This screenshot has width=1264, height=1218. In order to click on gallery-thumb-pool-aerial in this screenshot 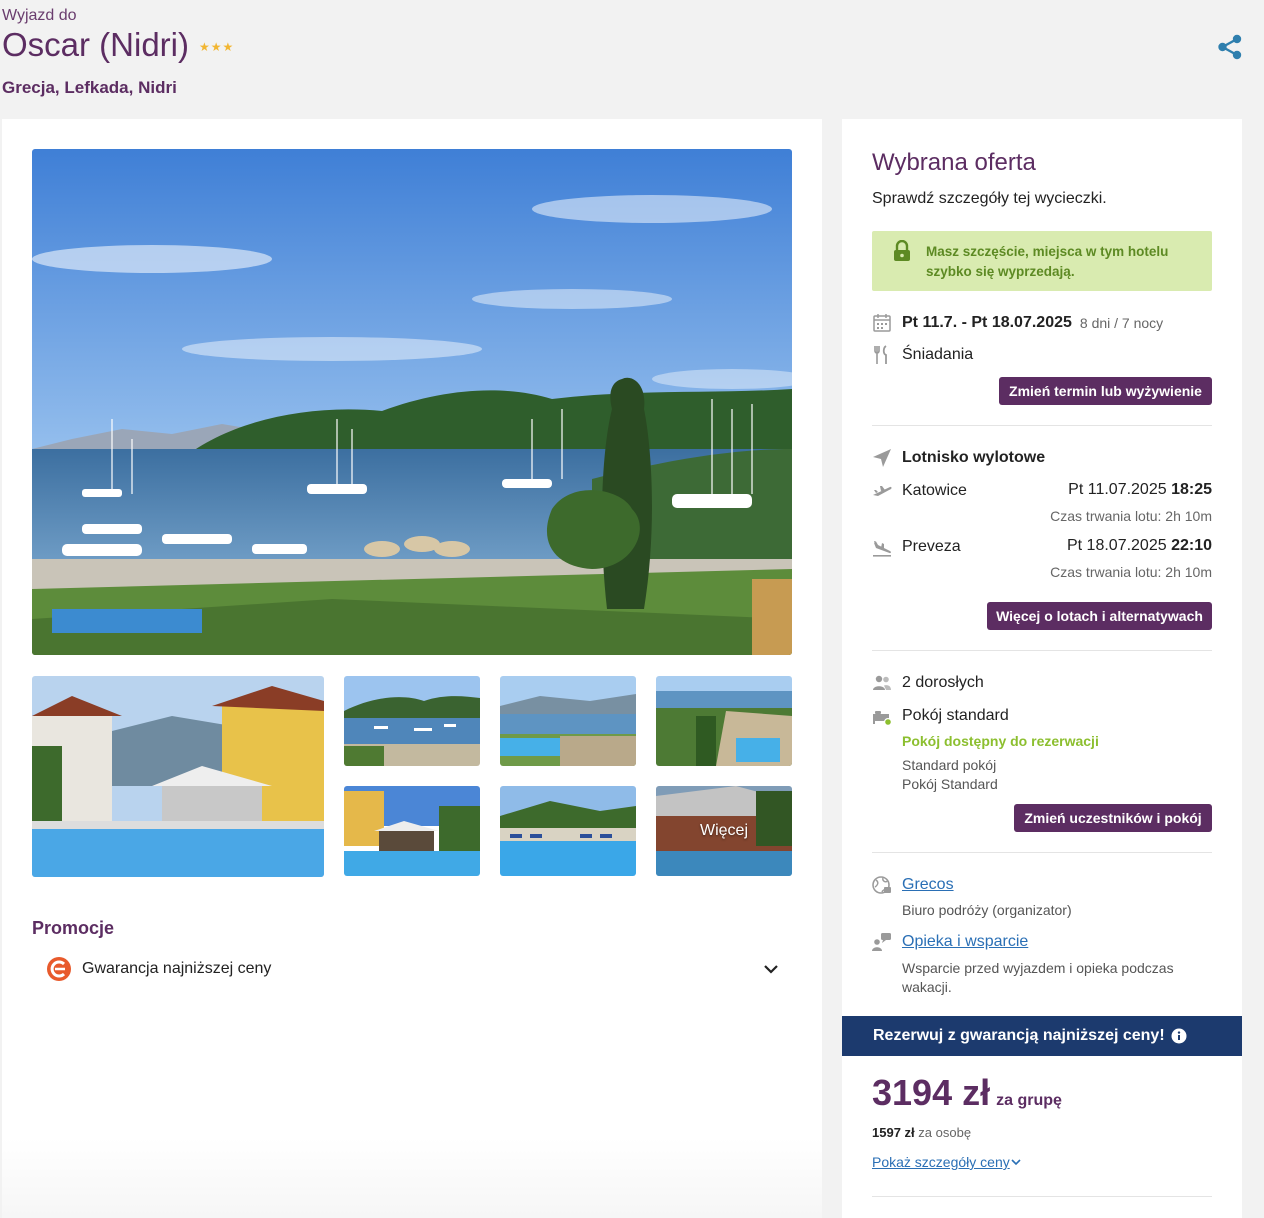, I will do `click(724, 721)`.